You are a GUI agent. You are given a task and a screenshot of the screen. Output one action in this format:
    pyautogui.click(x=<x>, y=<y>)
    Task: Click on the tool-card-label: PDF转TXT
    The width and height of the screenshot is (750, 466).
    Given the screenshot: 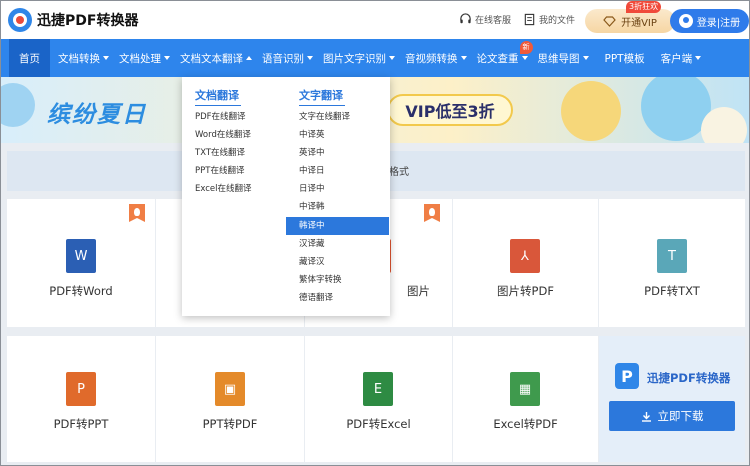 What is the action you would take?
    pyautogui.click(x=672, y=291)
    